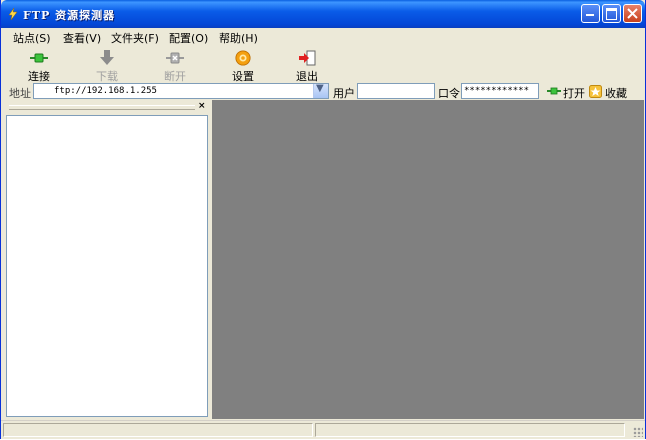  I want to click on favorites-icon, so click(595, 91).